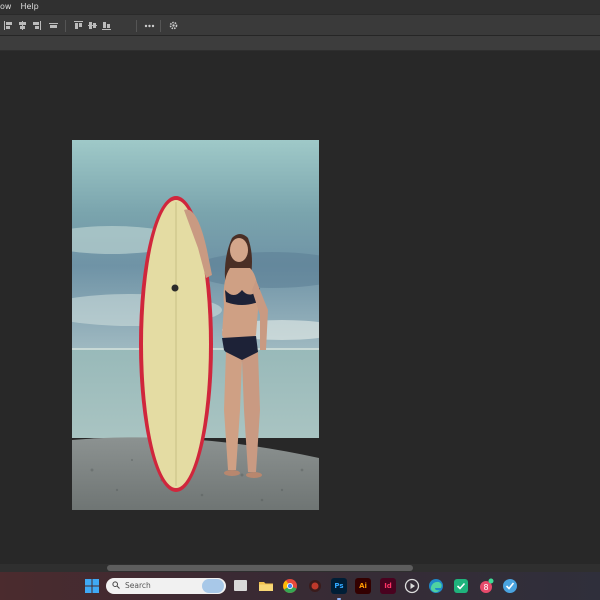 This screenshot has height=600, width=600. What do you see at coordinates (166, 586) in the screenshot?
I see `taskbar-search: Search` at bounding box center [166, 586].